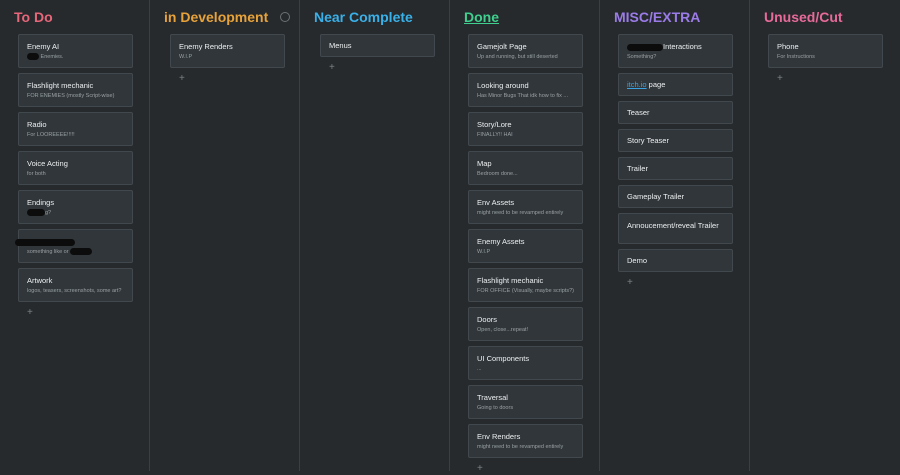 The width and height of the screenshot is (900, 475). I want to click on card-trailer: Trailer, so click(675, 168).